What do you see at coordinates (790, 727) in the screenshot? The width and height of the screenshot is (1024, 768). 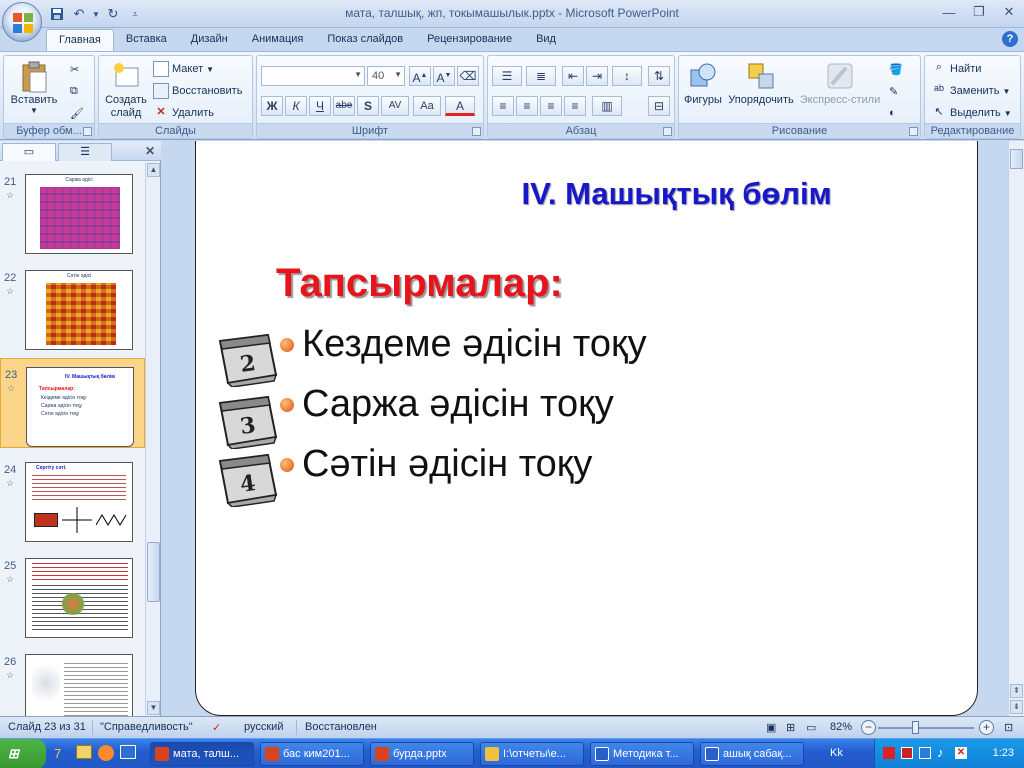 I see `sorter-view-icon: ⊞` at bounding box center [790, 727].